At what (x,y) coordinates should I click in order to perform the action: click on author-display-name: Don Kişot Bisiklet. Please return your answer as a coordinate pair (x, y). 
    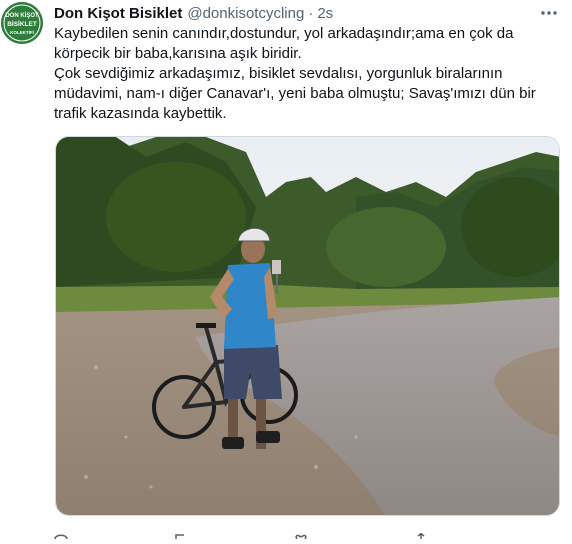
    Looking at the image, I should click on (118, 13).